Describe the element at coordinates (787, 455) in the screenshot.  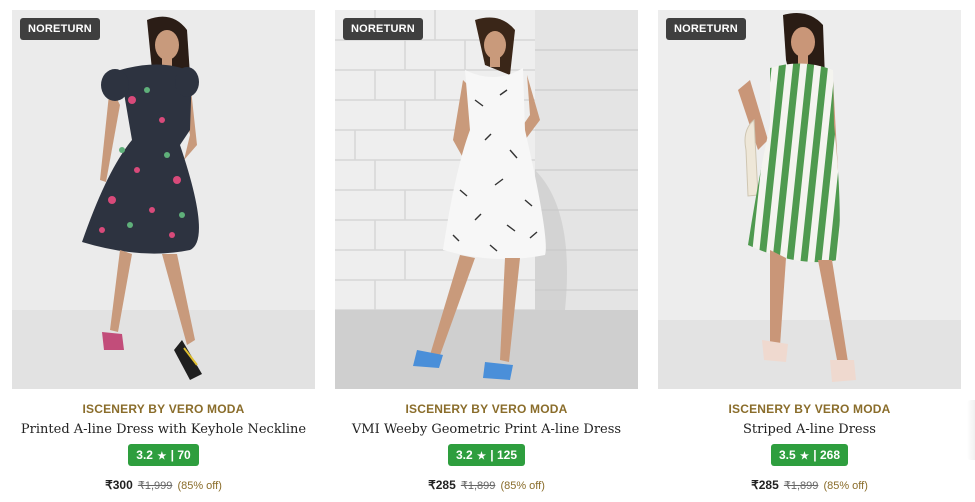
I see `rating-value: 3.5` at that location.